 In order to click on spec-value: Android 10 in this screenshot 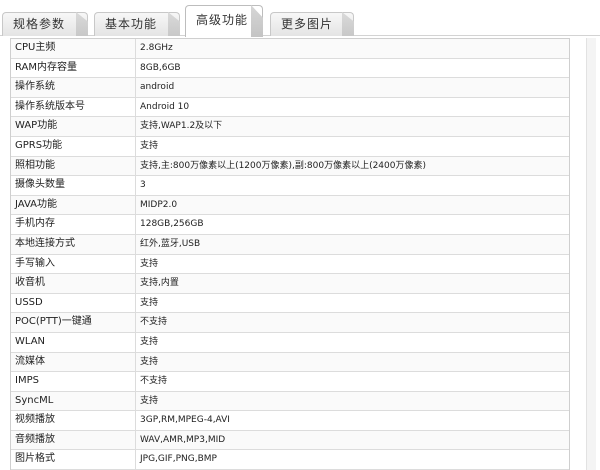, I will do `click(165, 106)`.